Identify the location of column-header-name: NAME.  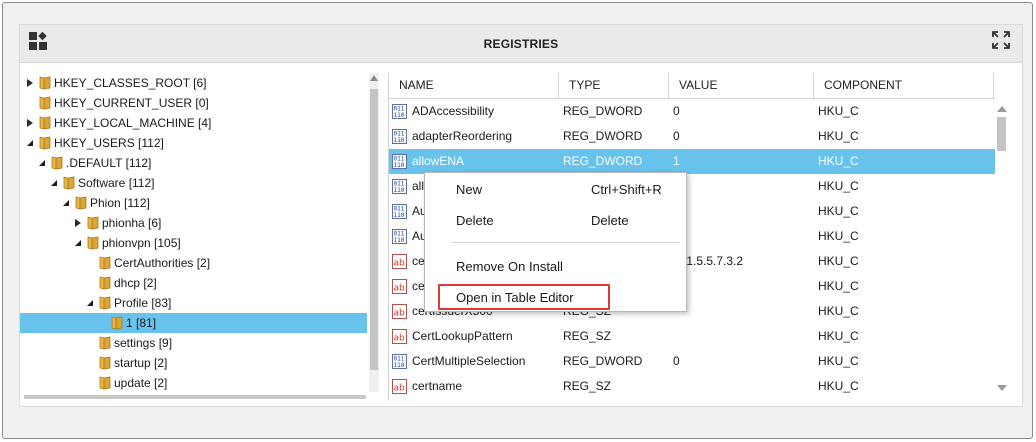
(474, 86).